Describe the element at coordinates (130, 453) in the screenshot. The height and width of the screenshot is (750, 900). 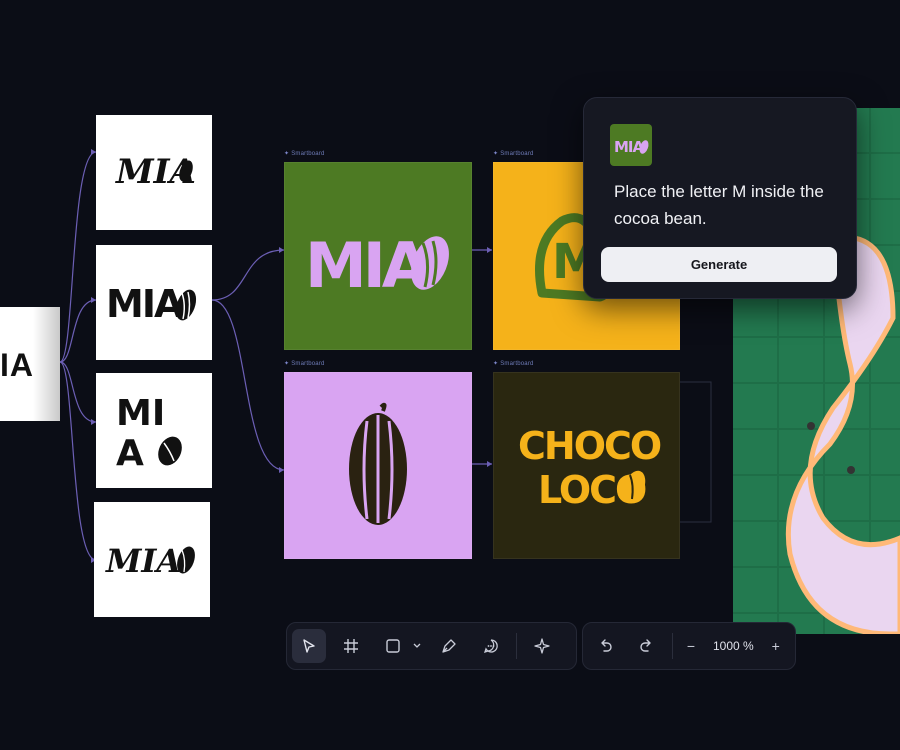
I see `svg-text: A` at that location.